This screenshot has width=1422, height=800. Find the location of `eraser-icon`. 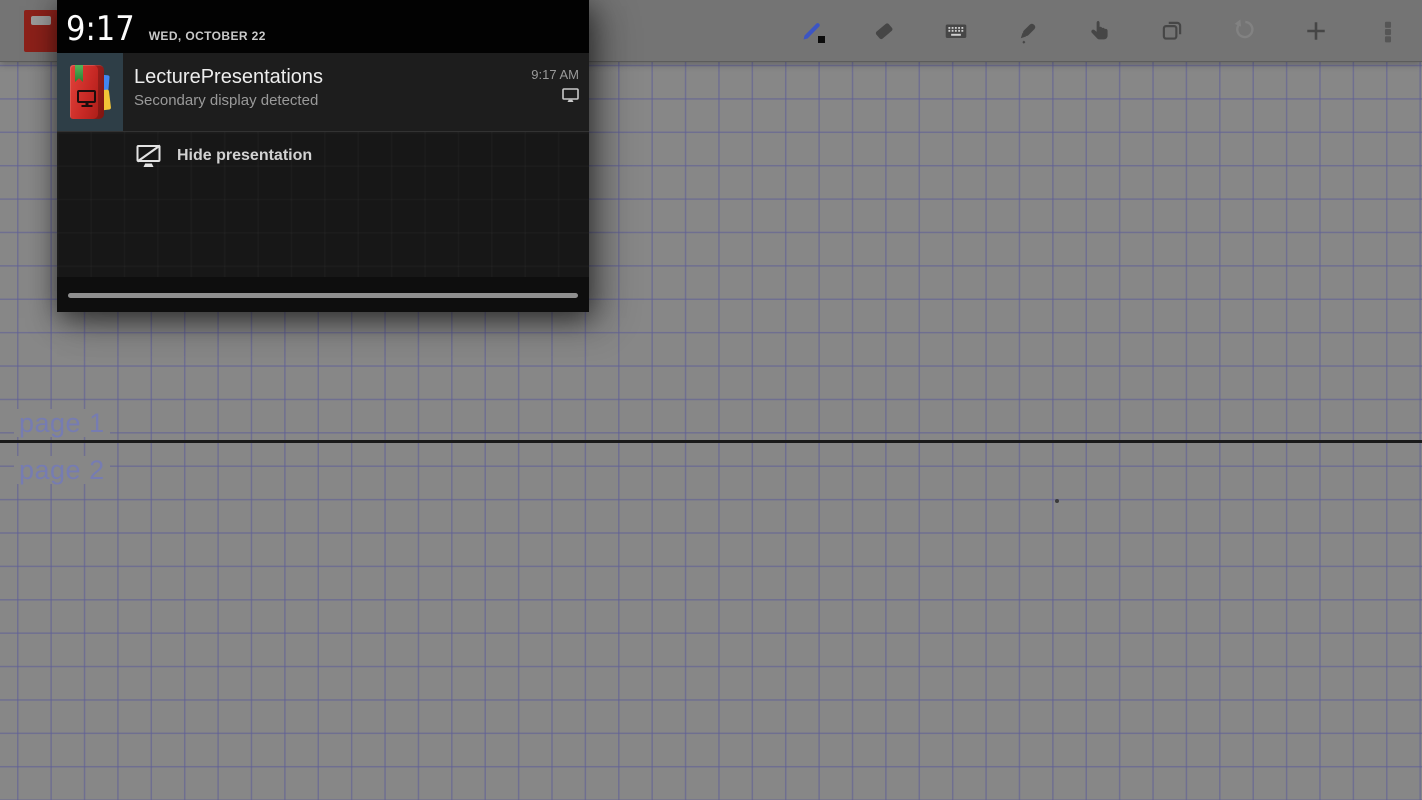

eraser-icon is located at coordinates (884, 31).